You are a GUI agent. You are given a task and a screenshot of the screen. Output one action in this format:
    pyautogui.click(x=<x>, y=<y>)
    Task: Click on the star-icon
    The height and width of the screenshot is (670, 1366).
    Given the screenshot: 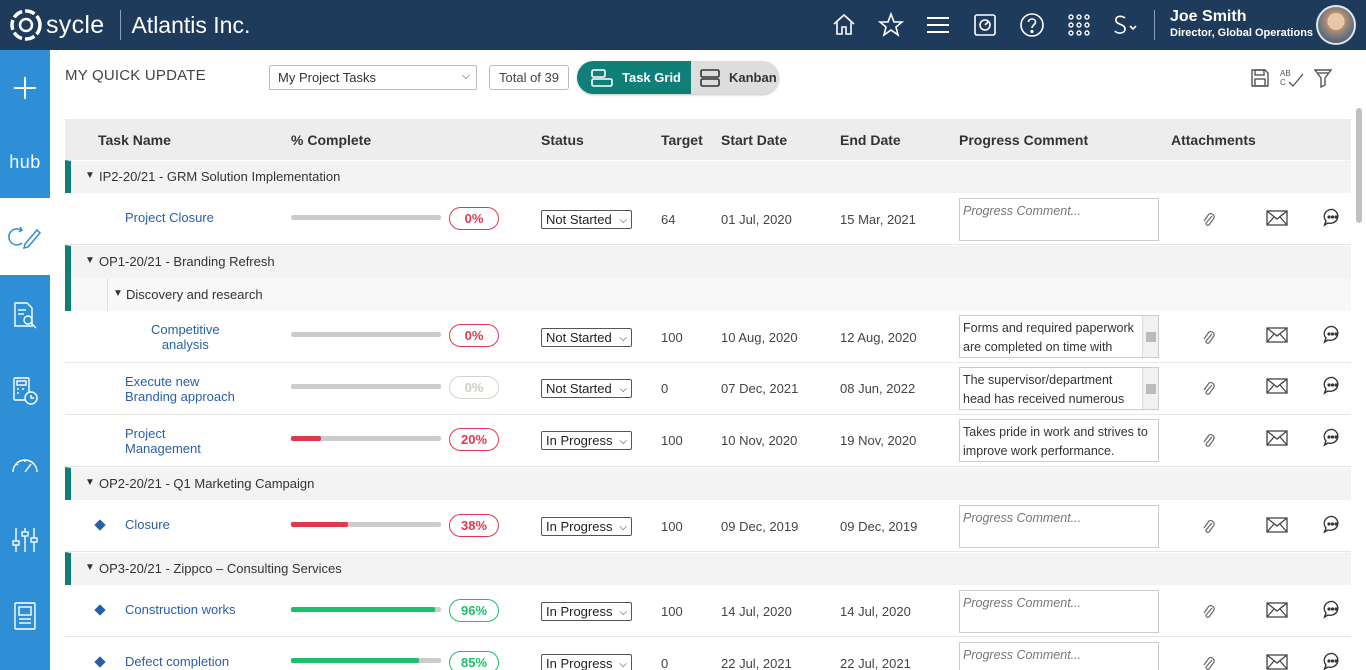 What is the action you would take?
    pyautogui.click(x=890, y=25)
    